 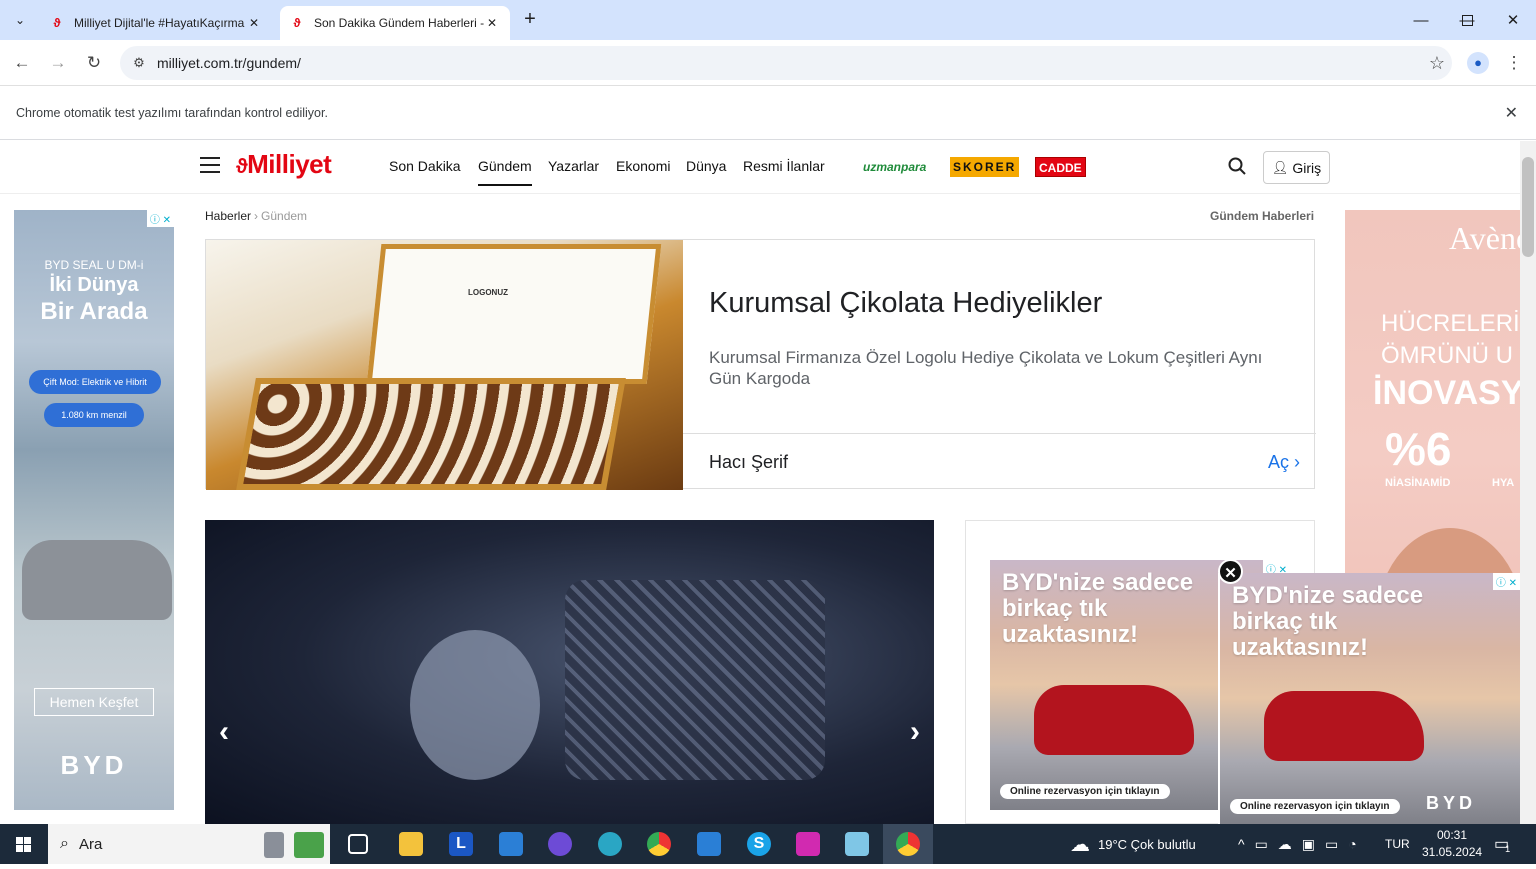 What do you see at coordinates (425, 166) in the screenshot?
I see `nav-son-dakika: Son Dakika` at bounding box center [425, 166].